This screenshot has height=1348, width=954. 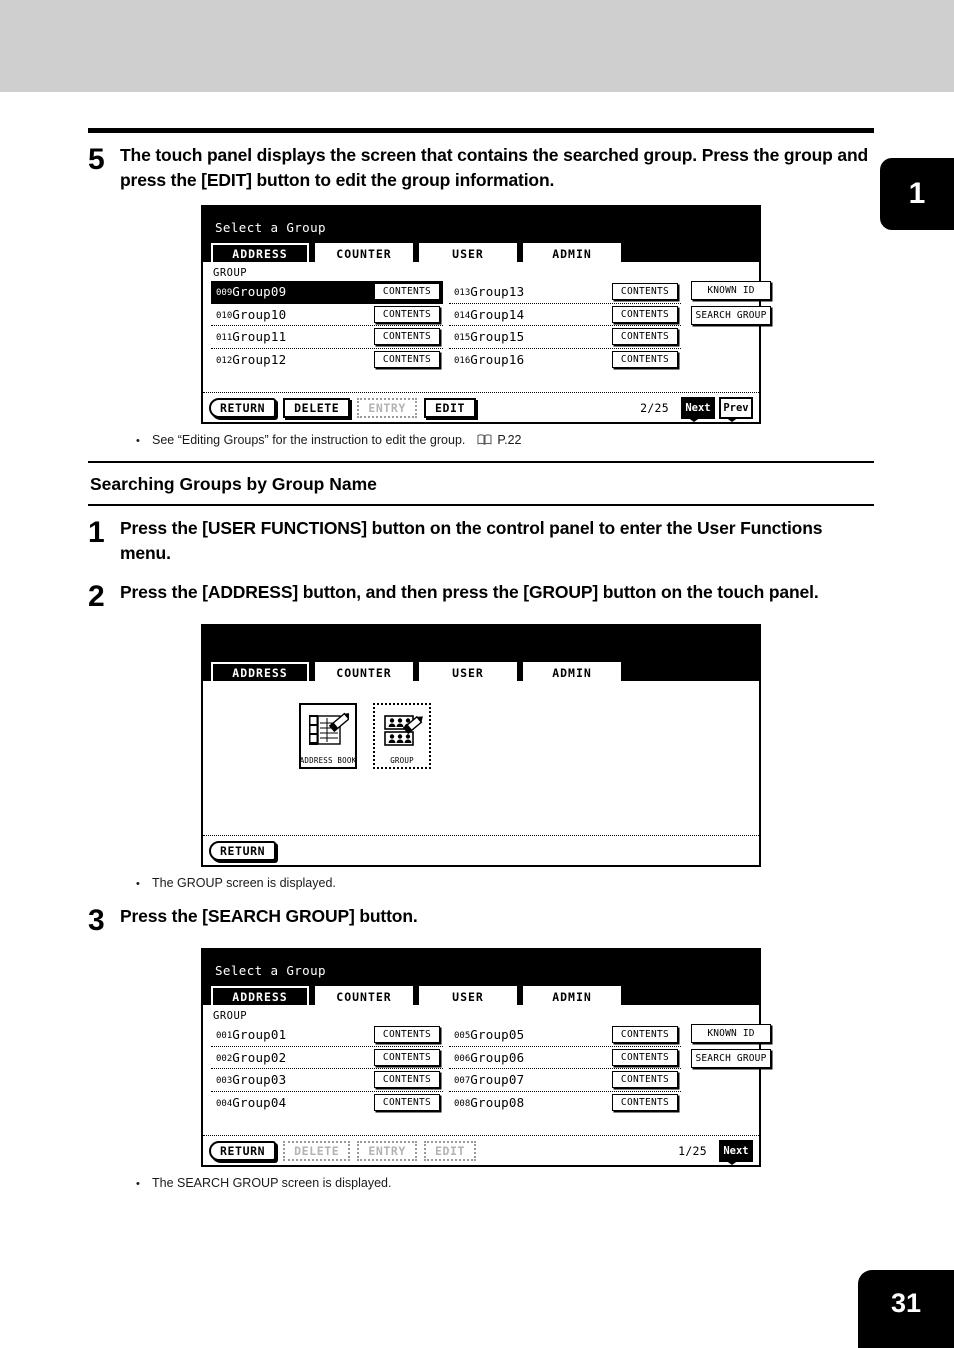 What do you see at coordinates (497, 1035) in the screenshot?
I see `group-label-text: Group05` at bounding box center [497, 1035].